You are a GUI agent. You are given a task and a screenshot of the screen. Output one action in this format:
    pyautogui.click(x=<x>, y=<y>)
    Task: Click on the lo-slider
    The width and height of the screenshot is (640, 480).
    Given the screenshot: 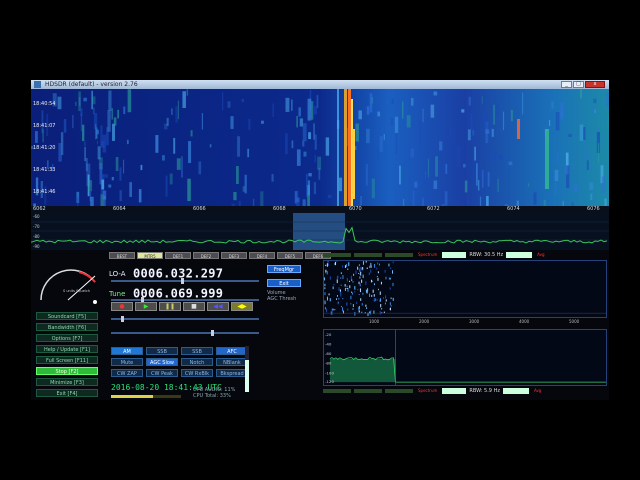 What is the action you would take?
    pyautogui.click(x=185, y=281)
    